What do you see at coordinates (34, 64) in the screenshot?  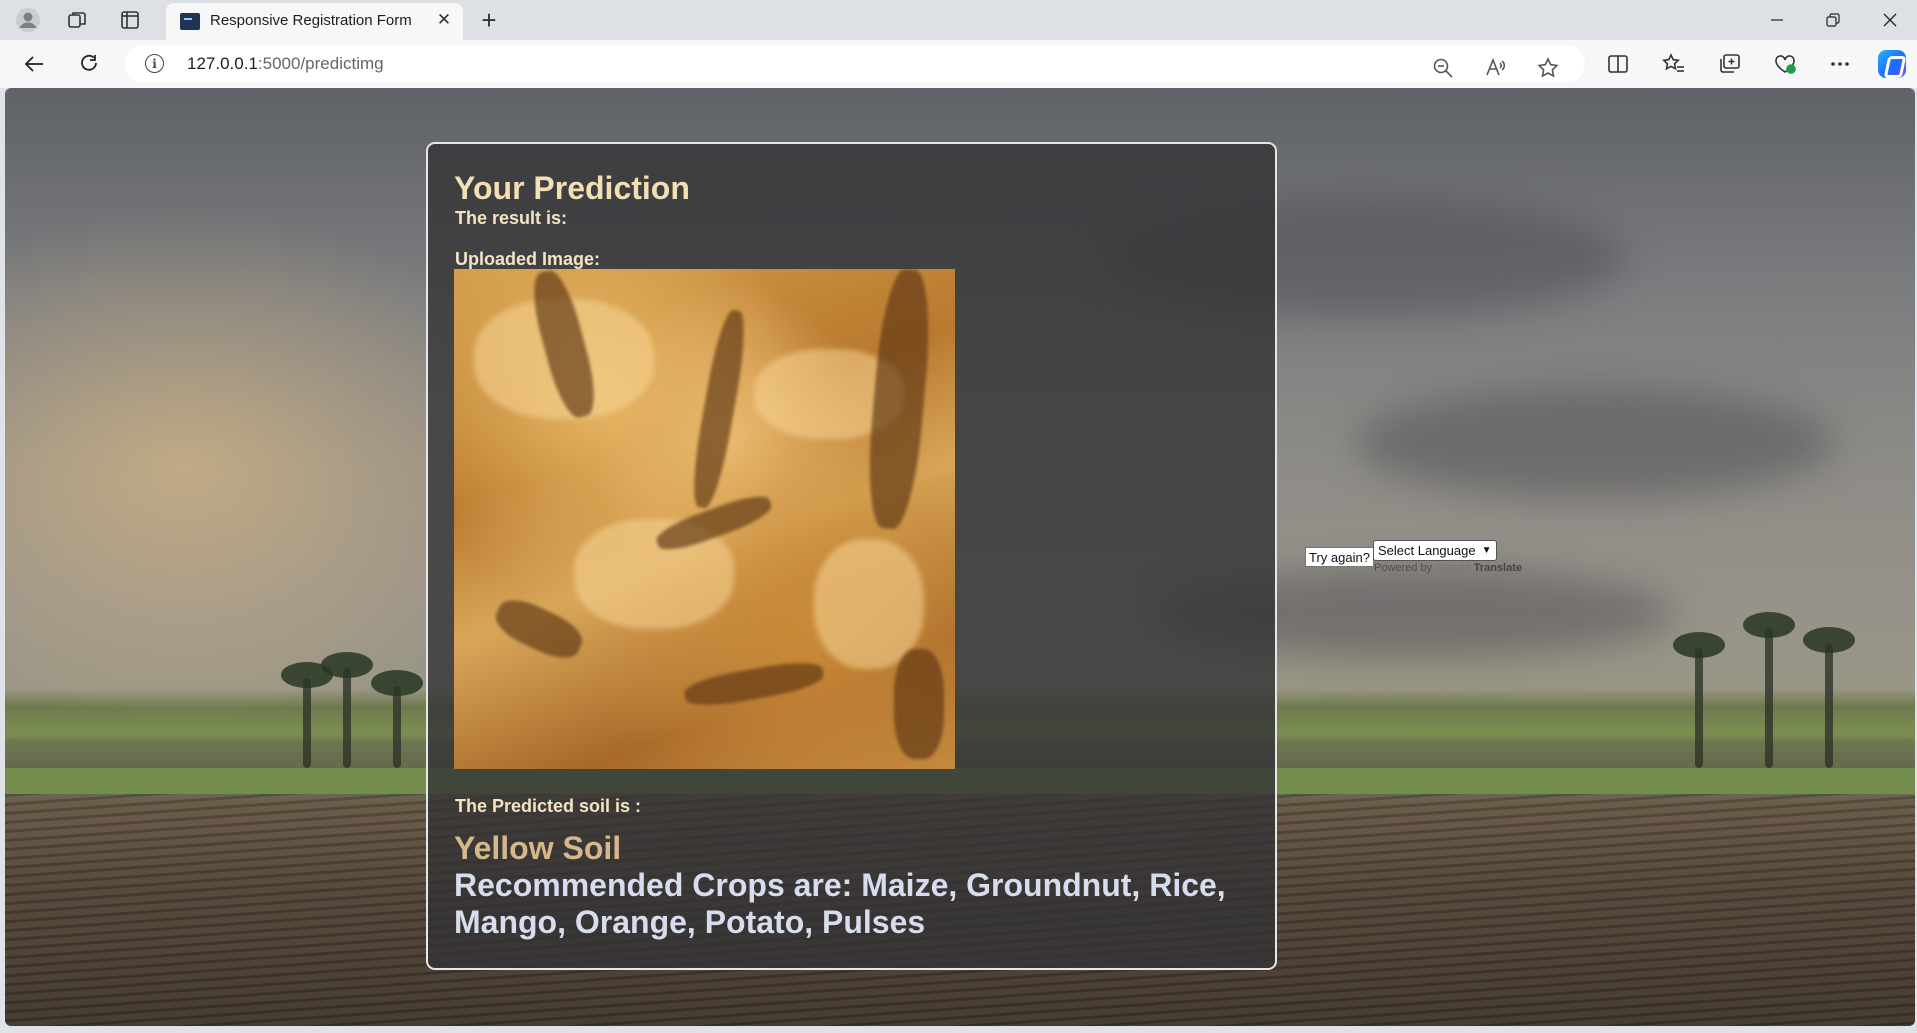 I see `back-icon` at bounding box center [34, 64].